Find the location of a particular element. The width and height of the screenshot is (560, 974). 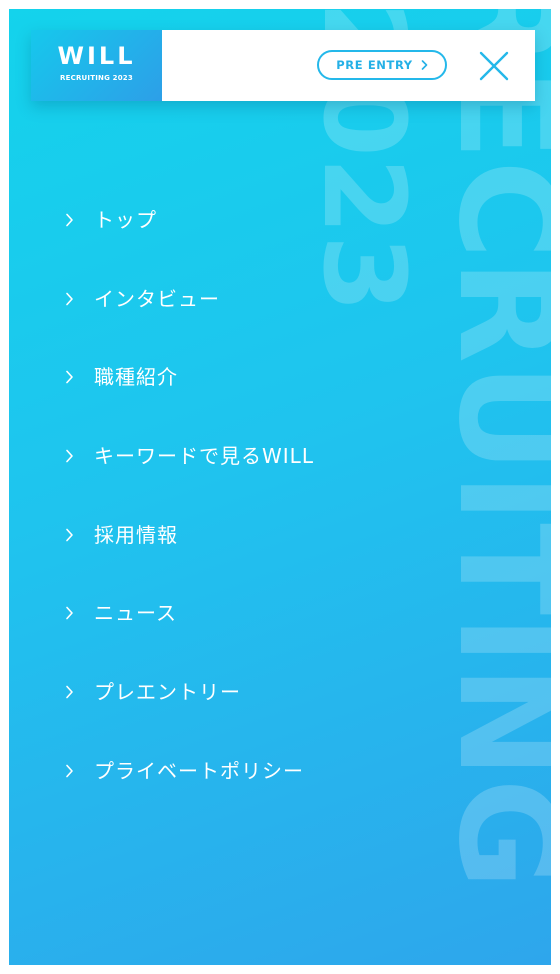

menu-item-label: プライベートポリシー is located at coordinates (199, 770).